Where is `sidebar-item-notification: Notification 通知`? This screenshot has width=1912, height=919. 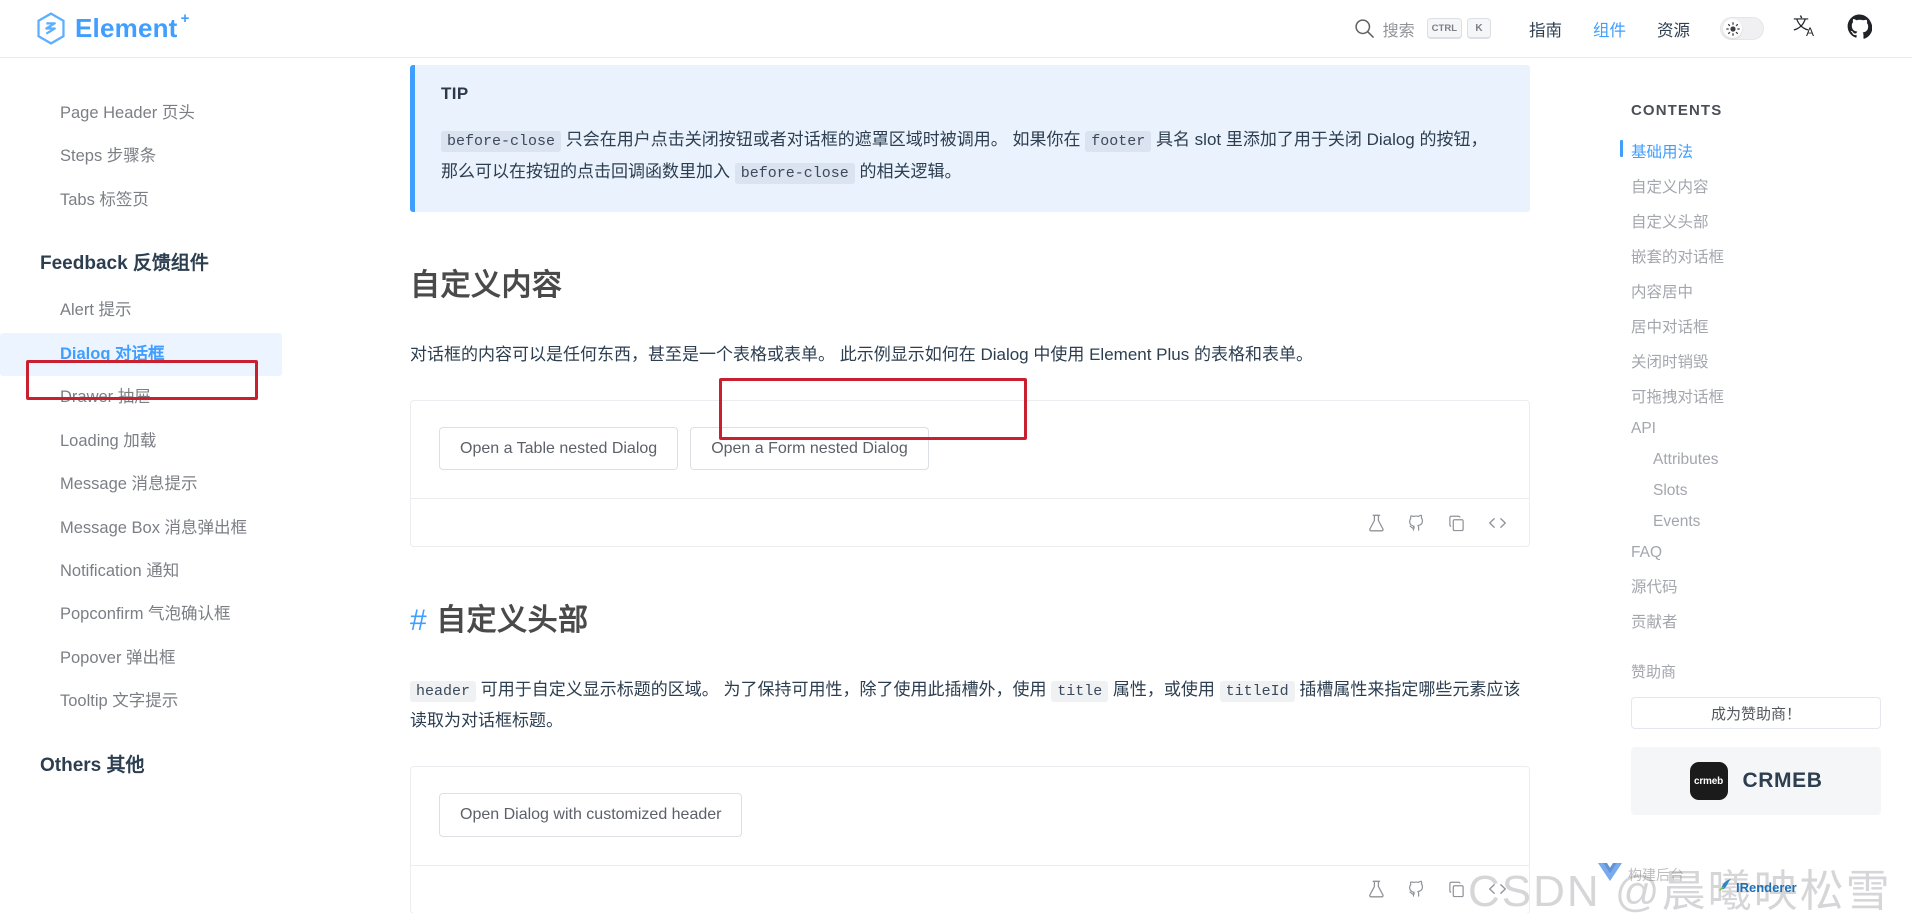
sidebar-item-notification: Notification 通知 is located at coordinates (170, 571).